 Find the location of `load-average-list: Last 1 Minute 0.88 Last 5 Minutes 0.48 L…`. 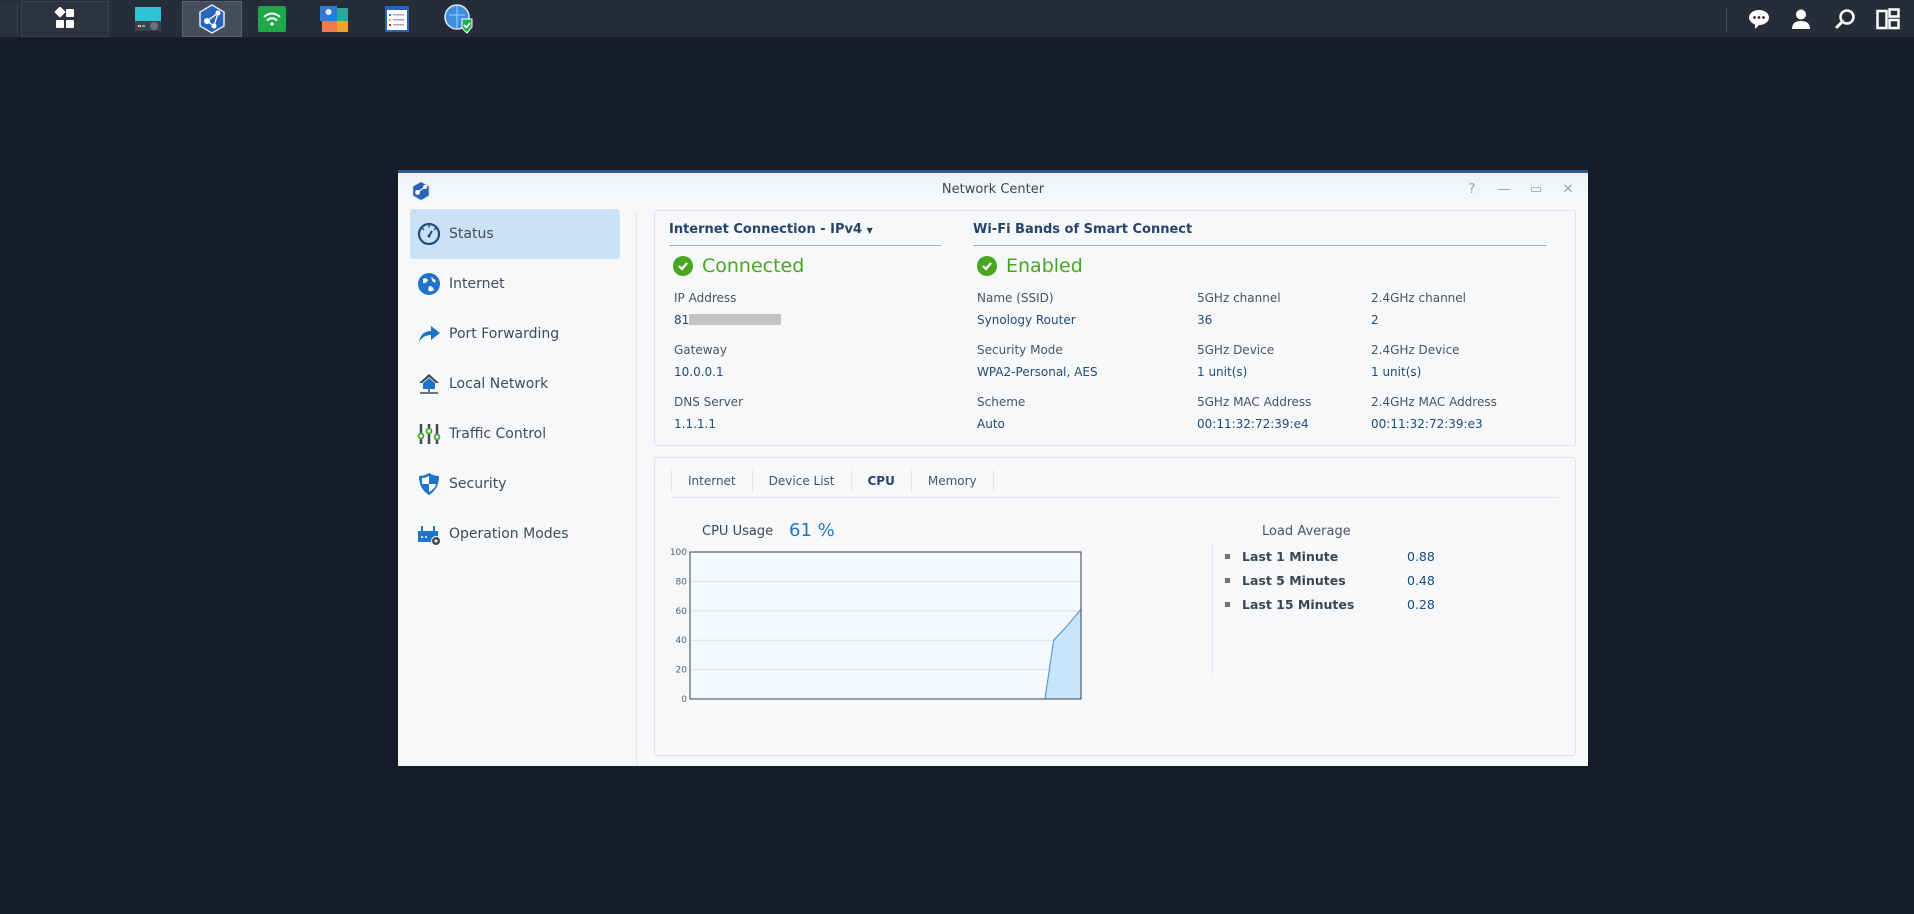

load-average-list: Last 1 Minute 0.88 Last 5 Minutes 0.48 L… is located at coordinates (1323, 609).